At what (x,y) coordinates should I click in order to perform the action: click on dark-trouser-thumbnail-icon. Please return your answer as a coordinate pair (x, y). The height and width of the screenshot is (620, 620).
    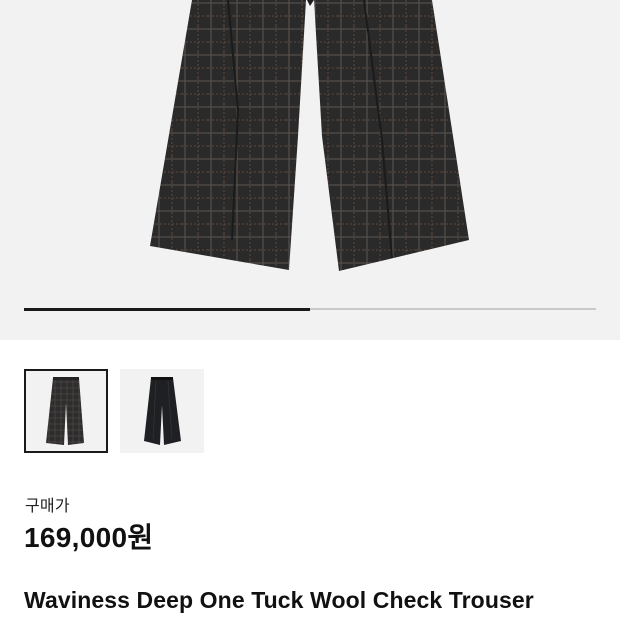
    Looking at the image, I should click on (162, 411).